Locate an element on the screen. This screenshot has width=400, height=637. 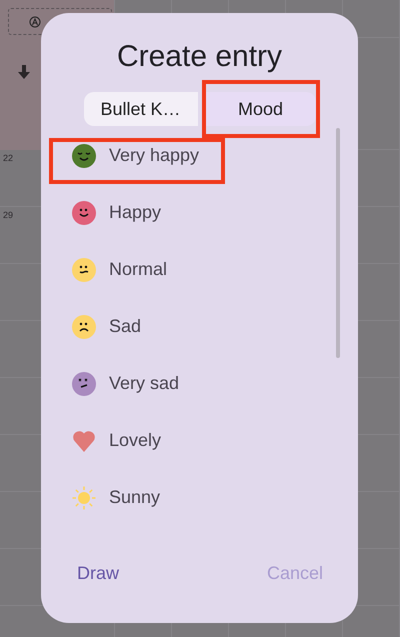
option-label: Very happy is located at coordinates (154, 155).